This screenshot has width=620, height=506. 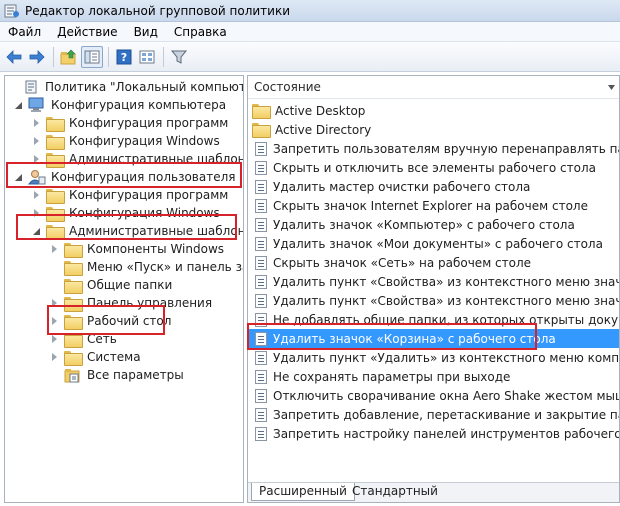 I want to click on menu-file: Файл, so click(x=24, y=32).